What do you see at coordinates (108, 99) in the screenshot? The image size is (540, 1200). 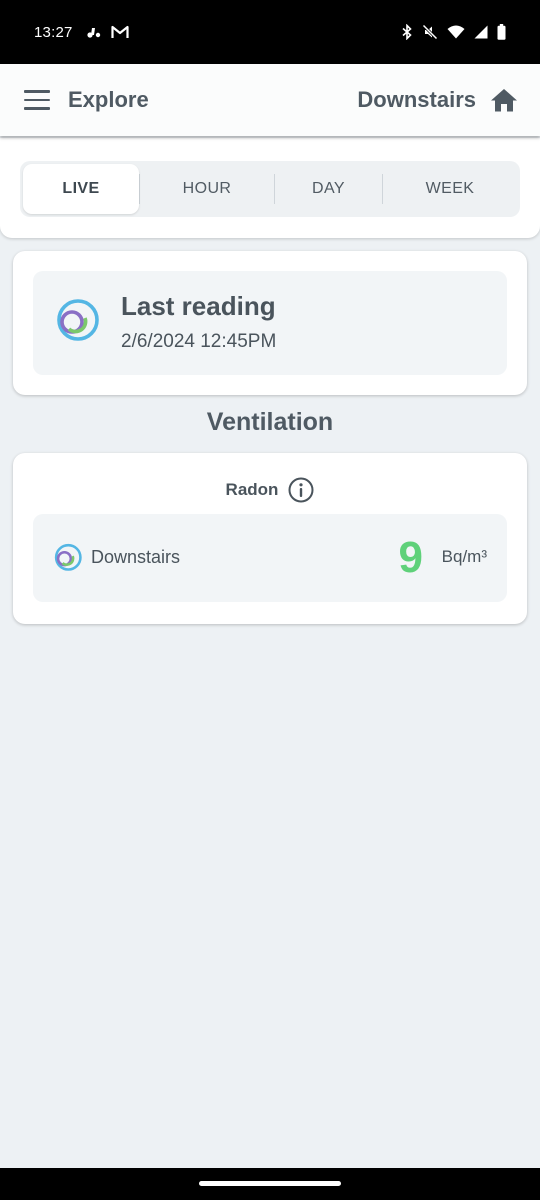 I see `page-title: Explore` at bounding box center [108, 99].